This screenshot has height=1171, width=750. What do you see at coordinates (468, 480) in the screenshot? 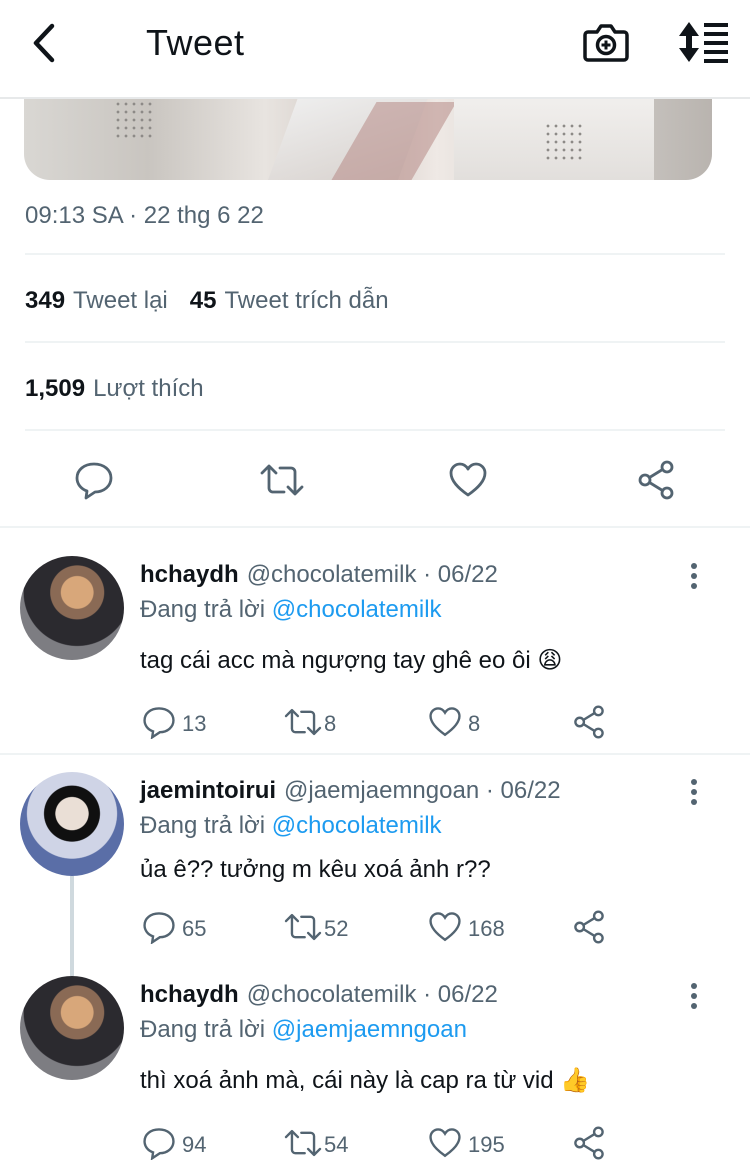
I see `like-icon` at bounding box center [468, 480].